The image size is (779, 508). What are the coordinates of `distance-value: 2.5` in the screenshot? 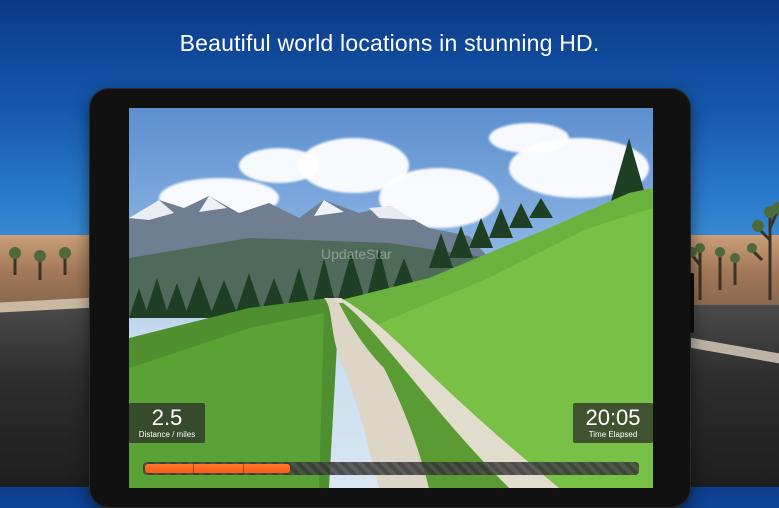 It's located at (167, 417).